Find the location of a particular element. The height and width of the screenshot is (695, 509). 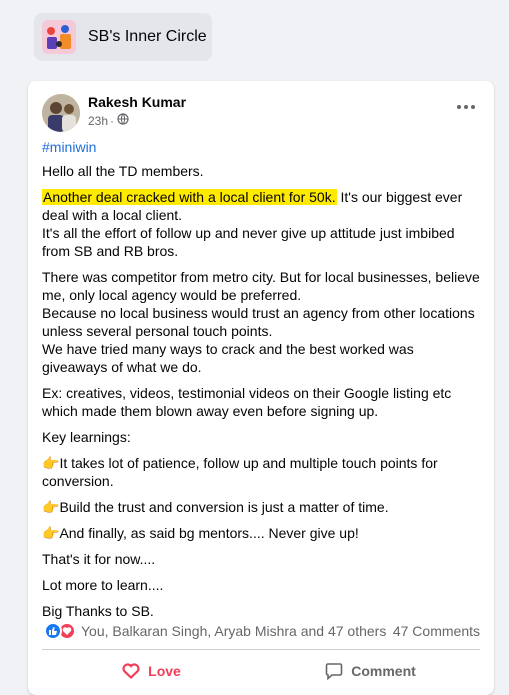

love-label: Love is located at coordinates (164, 671).